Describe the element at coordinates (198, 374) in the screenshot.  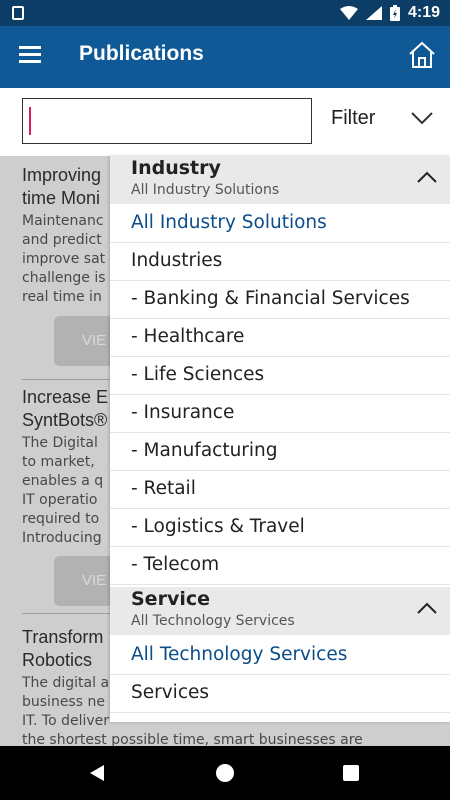
I see `option-label: - Life Sciences` at that location.